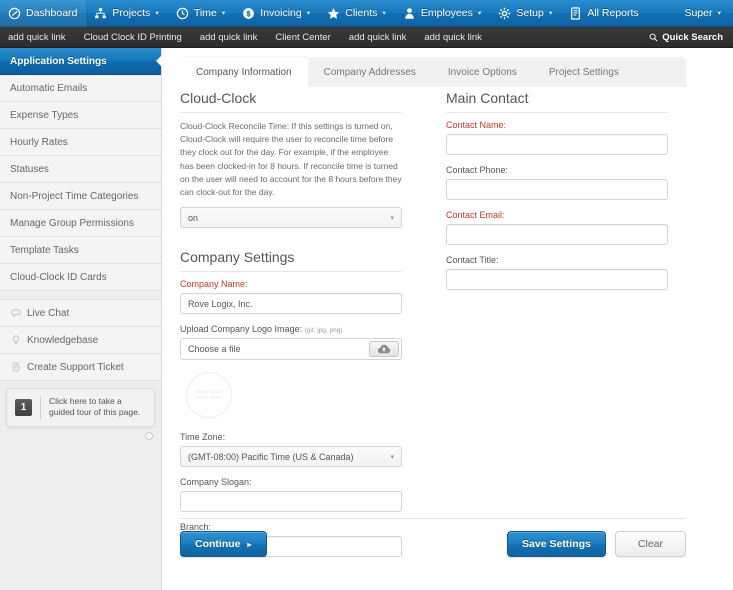 This screenshot has width=733, height=590. What do you see at coordinates (384, 349) in the screenshot?
I see `cloud-upload-button` at bounding box center [384, 349].